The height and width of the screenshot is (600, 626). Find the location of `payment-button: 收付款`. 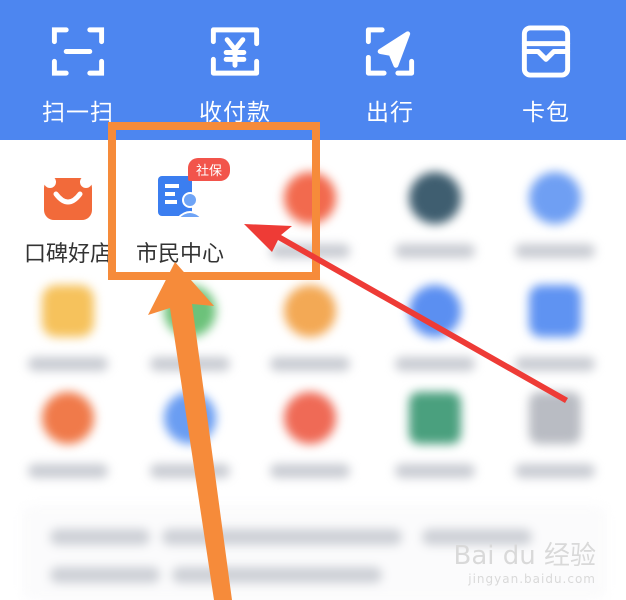

payment-button: 收付款 is located at coordinates (235, 74).